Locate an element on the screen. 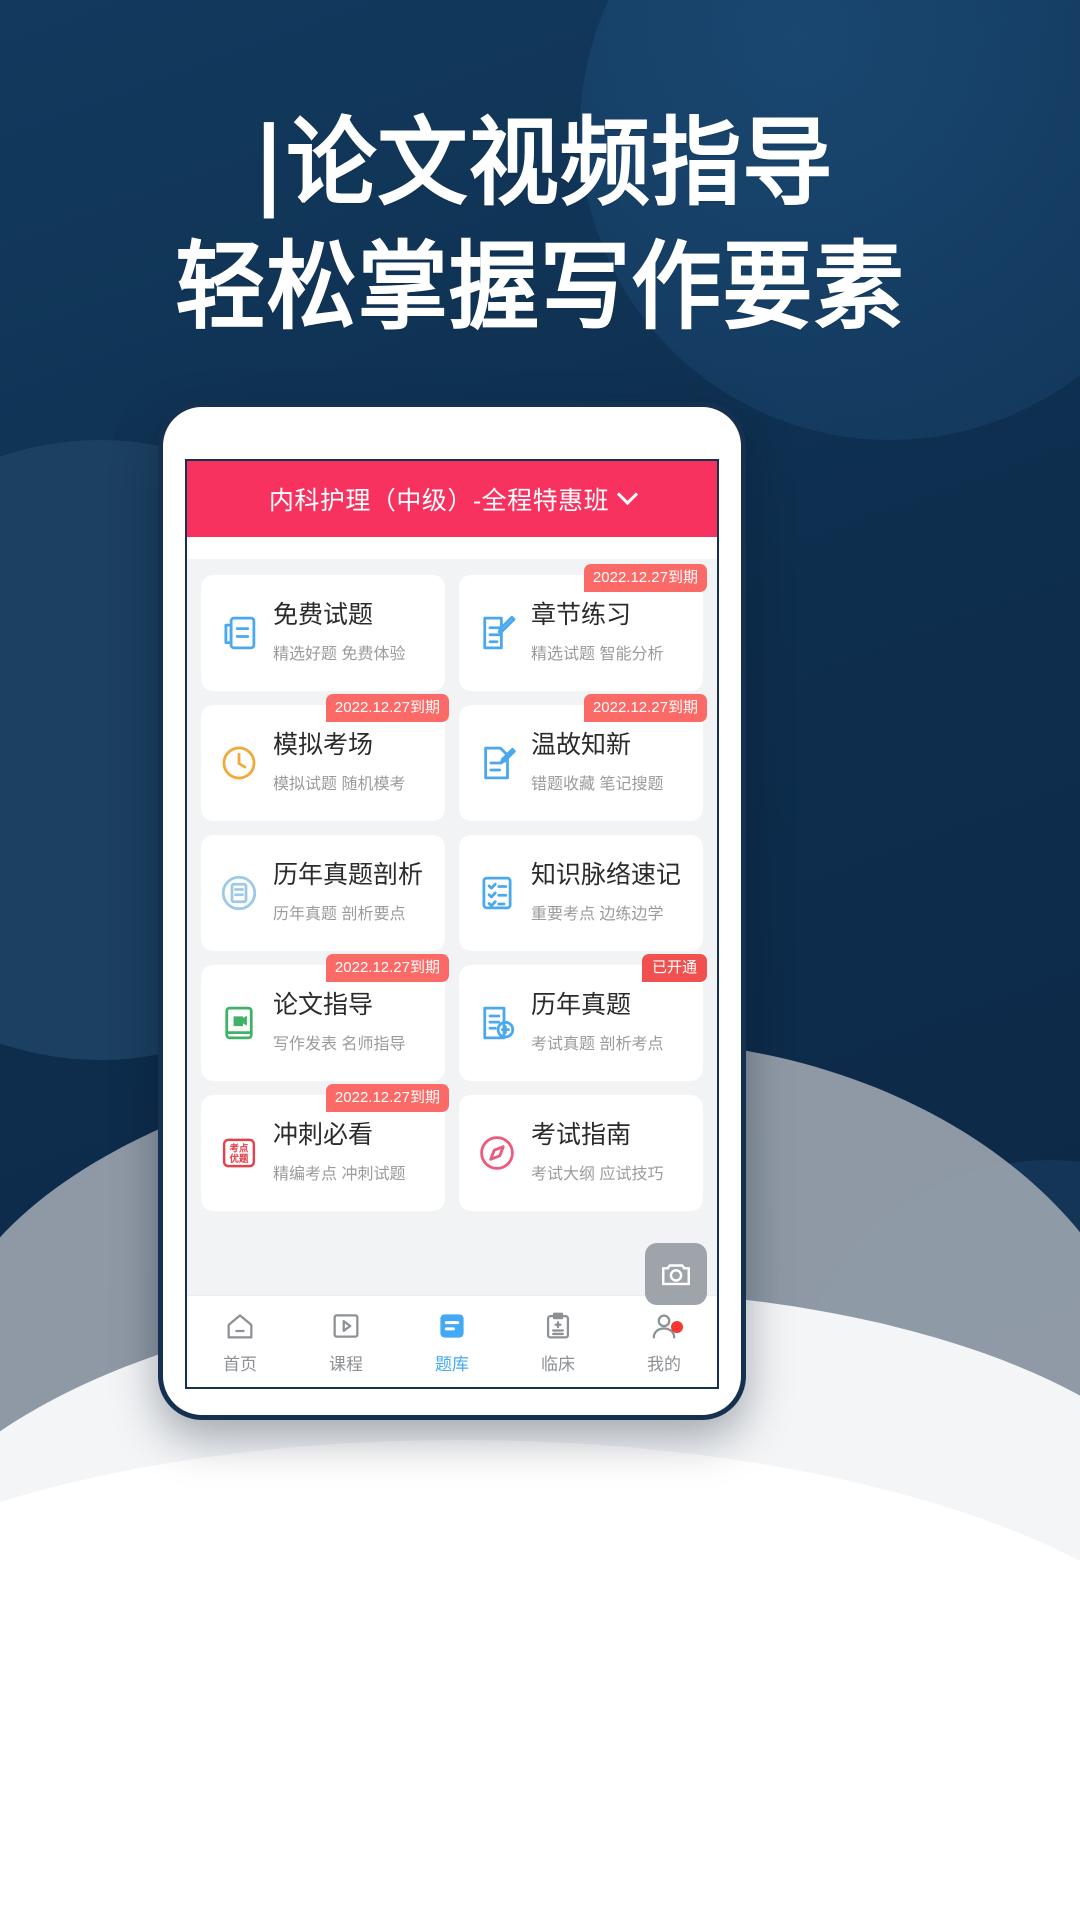  course-selector-label: 内科护理（中级）-全程特惠班 is located at coordinates (439, 501).